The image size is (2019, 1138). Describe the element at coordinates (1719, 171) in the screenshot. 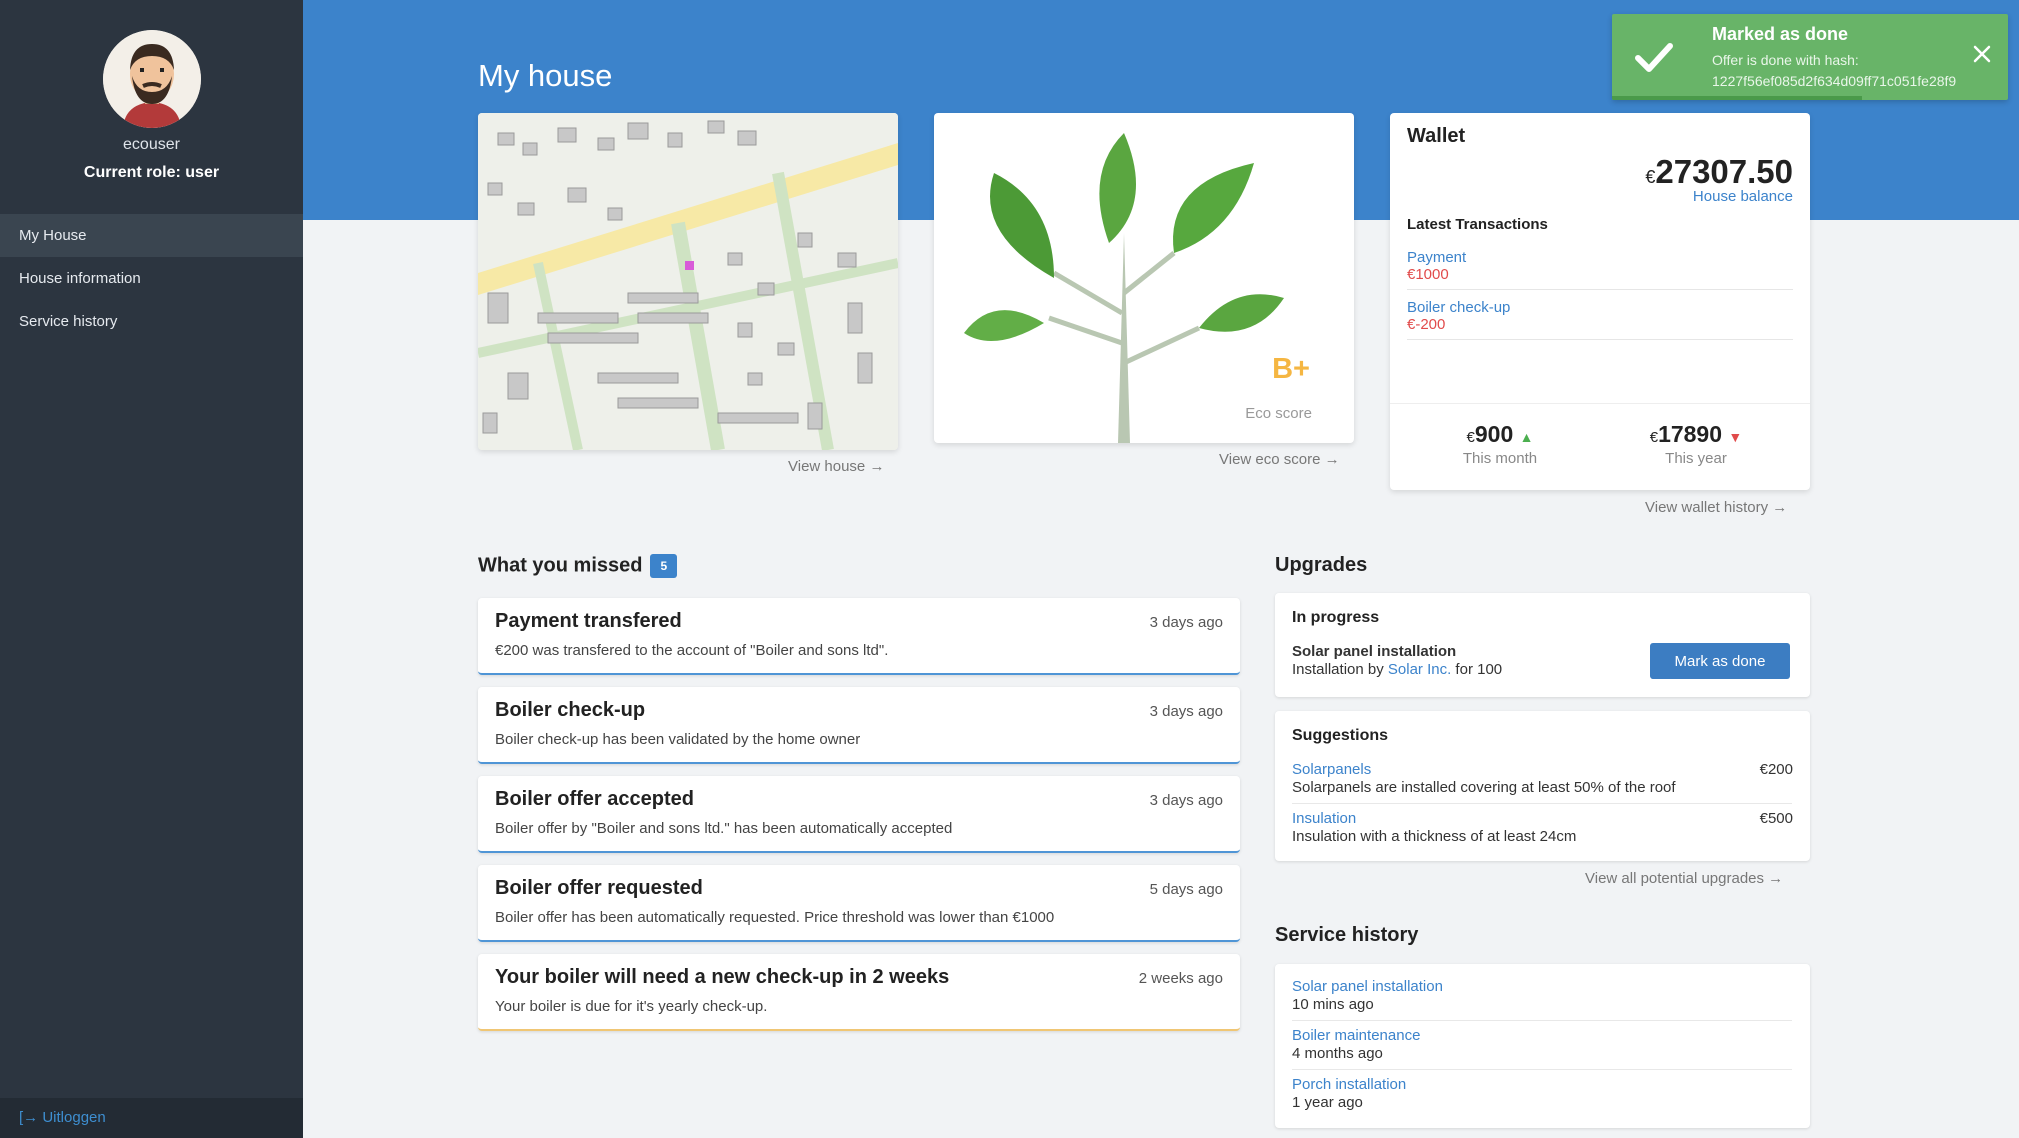

I see `house-balance: €27307.50` at that location.